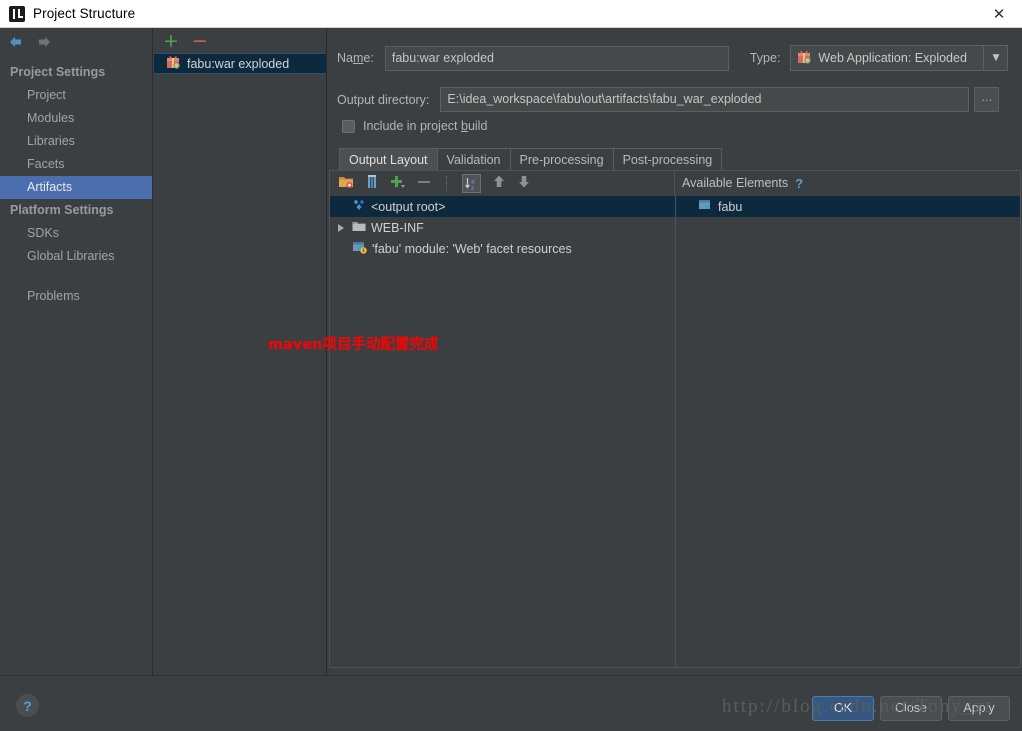  I want to click on output-directory-label: Output directory:, so click(383, 99).